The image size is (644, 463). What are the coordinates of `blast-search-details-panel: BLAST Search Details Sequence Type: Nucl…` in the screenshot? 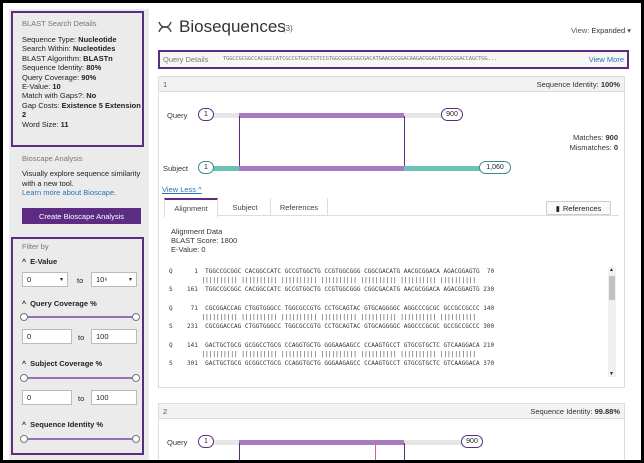 It's located at (77, 79).